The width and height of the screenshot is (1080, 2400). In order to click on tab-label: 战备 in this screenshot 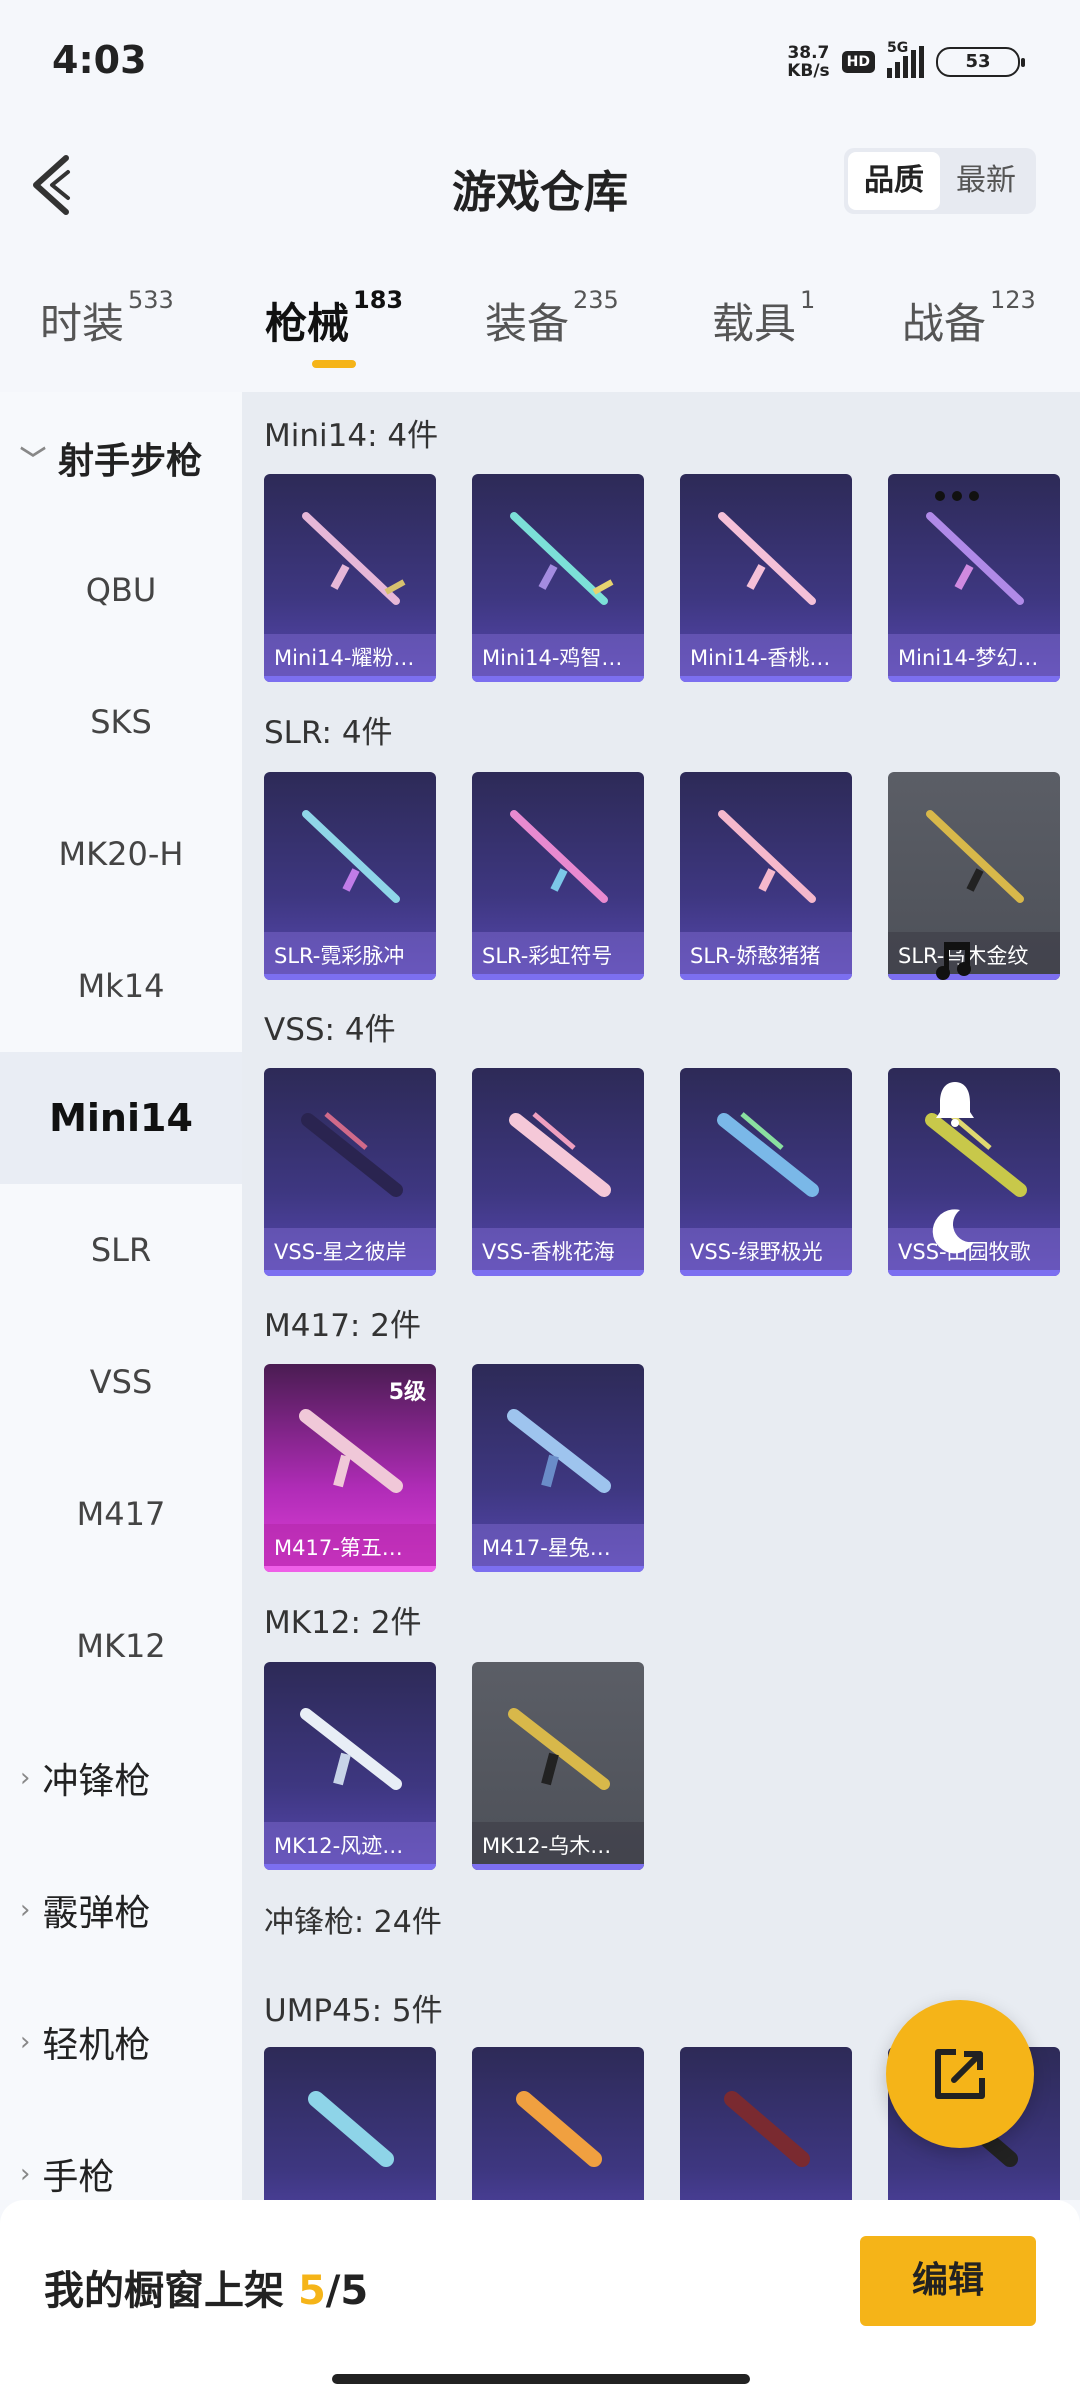, I will do `click(944, 323)`.